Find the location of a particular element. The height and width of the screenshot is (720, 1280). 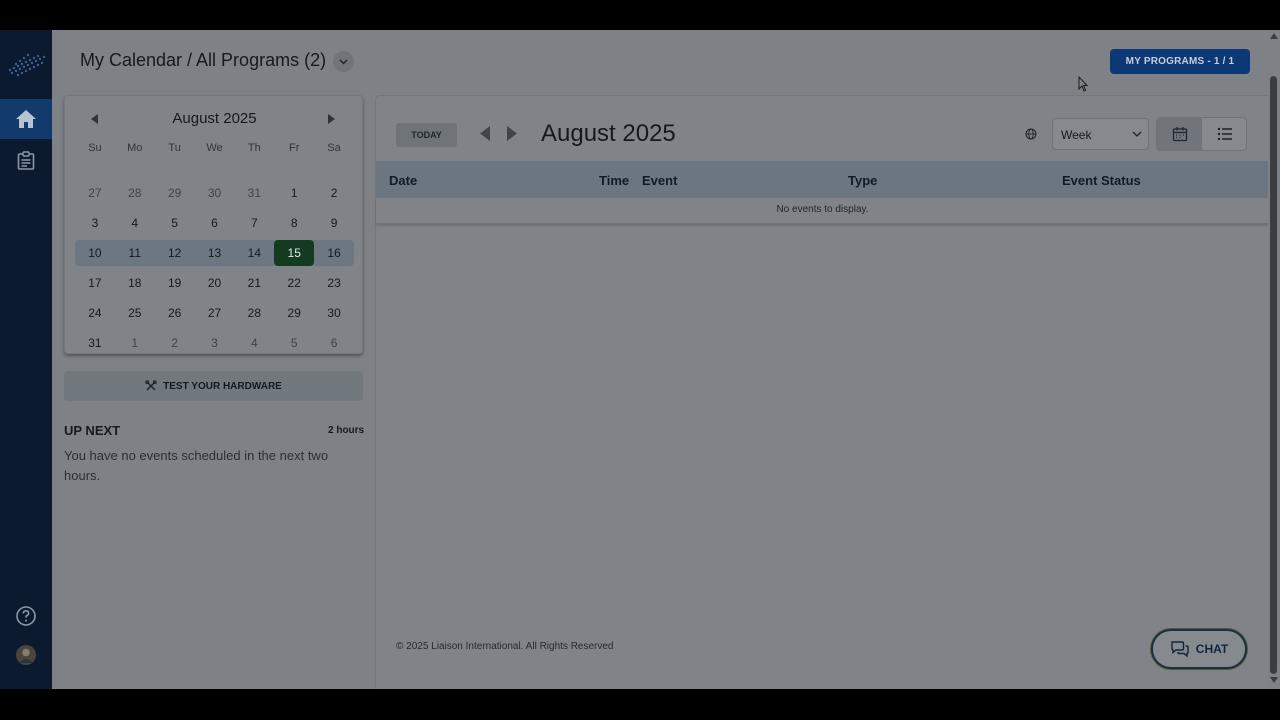

view-mode-toggle is located at coordinates (1201, 134).